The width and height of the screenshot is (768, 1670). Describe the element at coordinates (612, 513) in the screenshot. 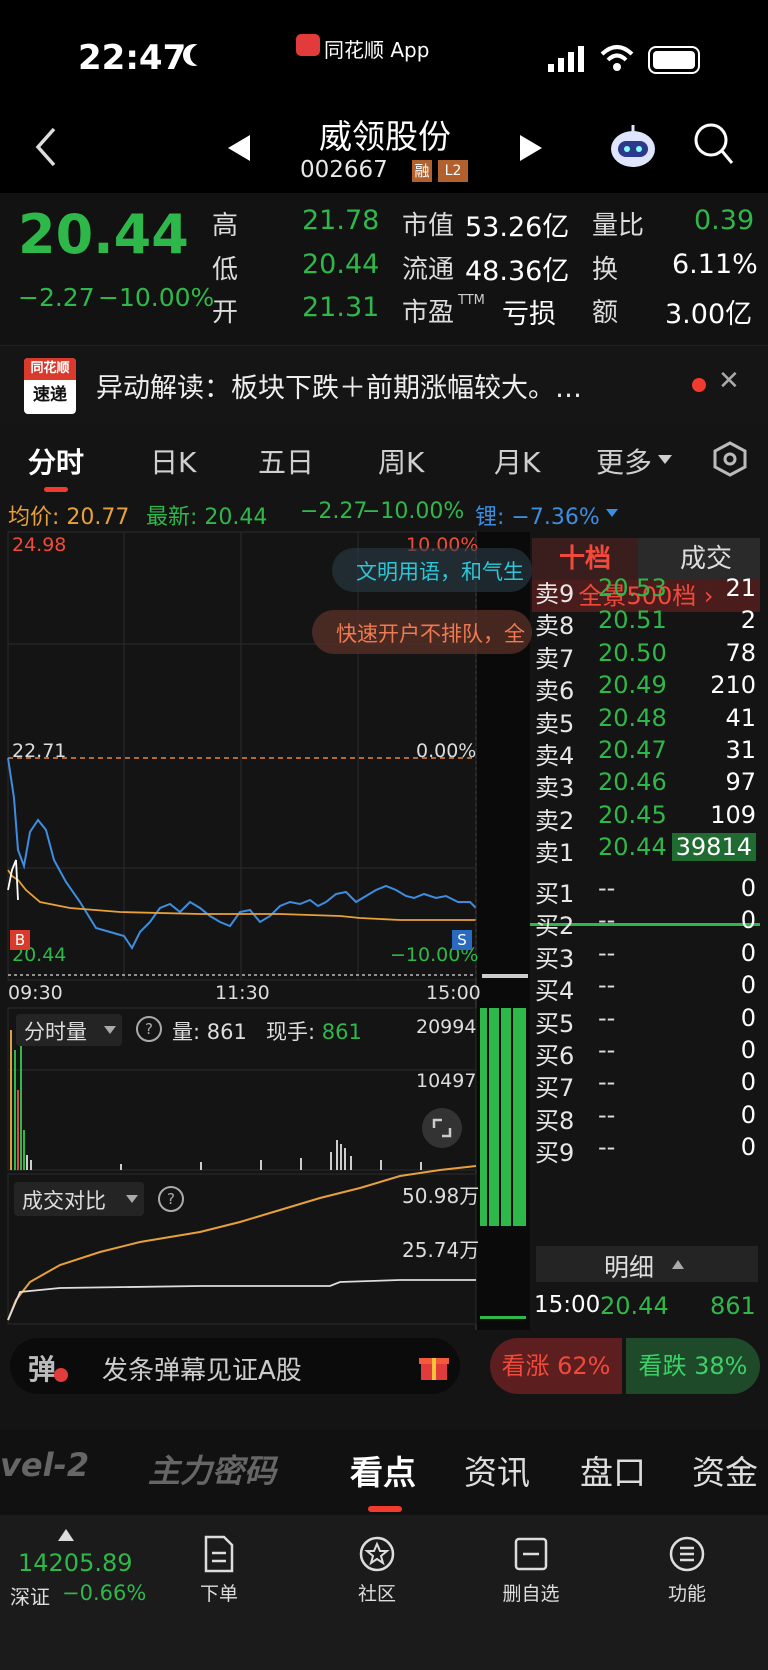

I see `sector-dropdown-icon` at that location.